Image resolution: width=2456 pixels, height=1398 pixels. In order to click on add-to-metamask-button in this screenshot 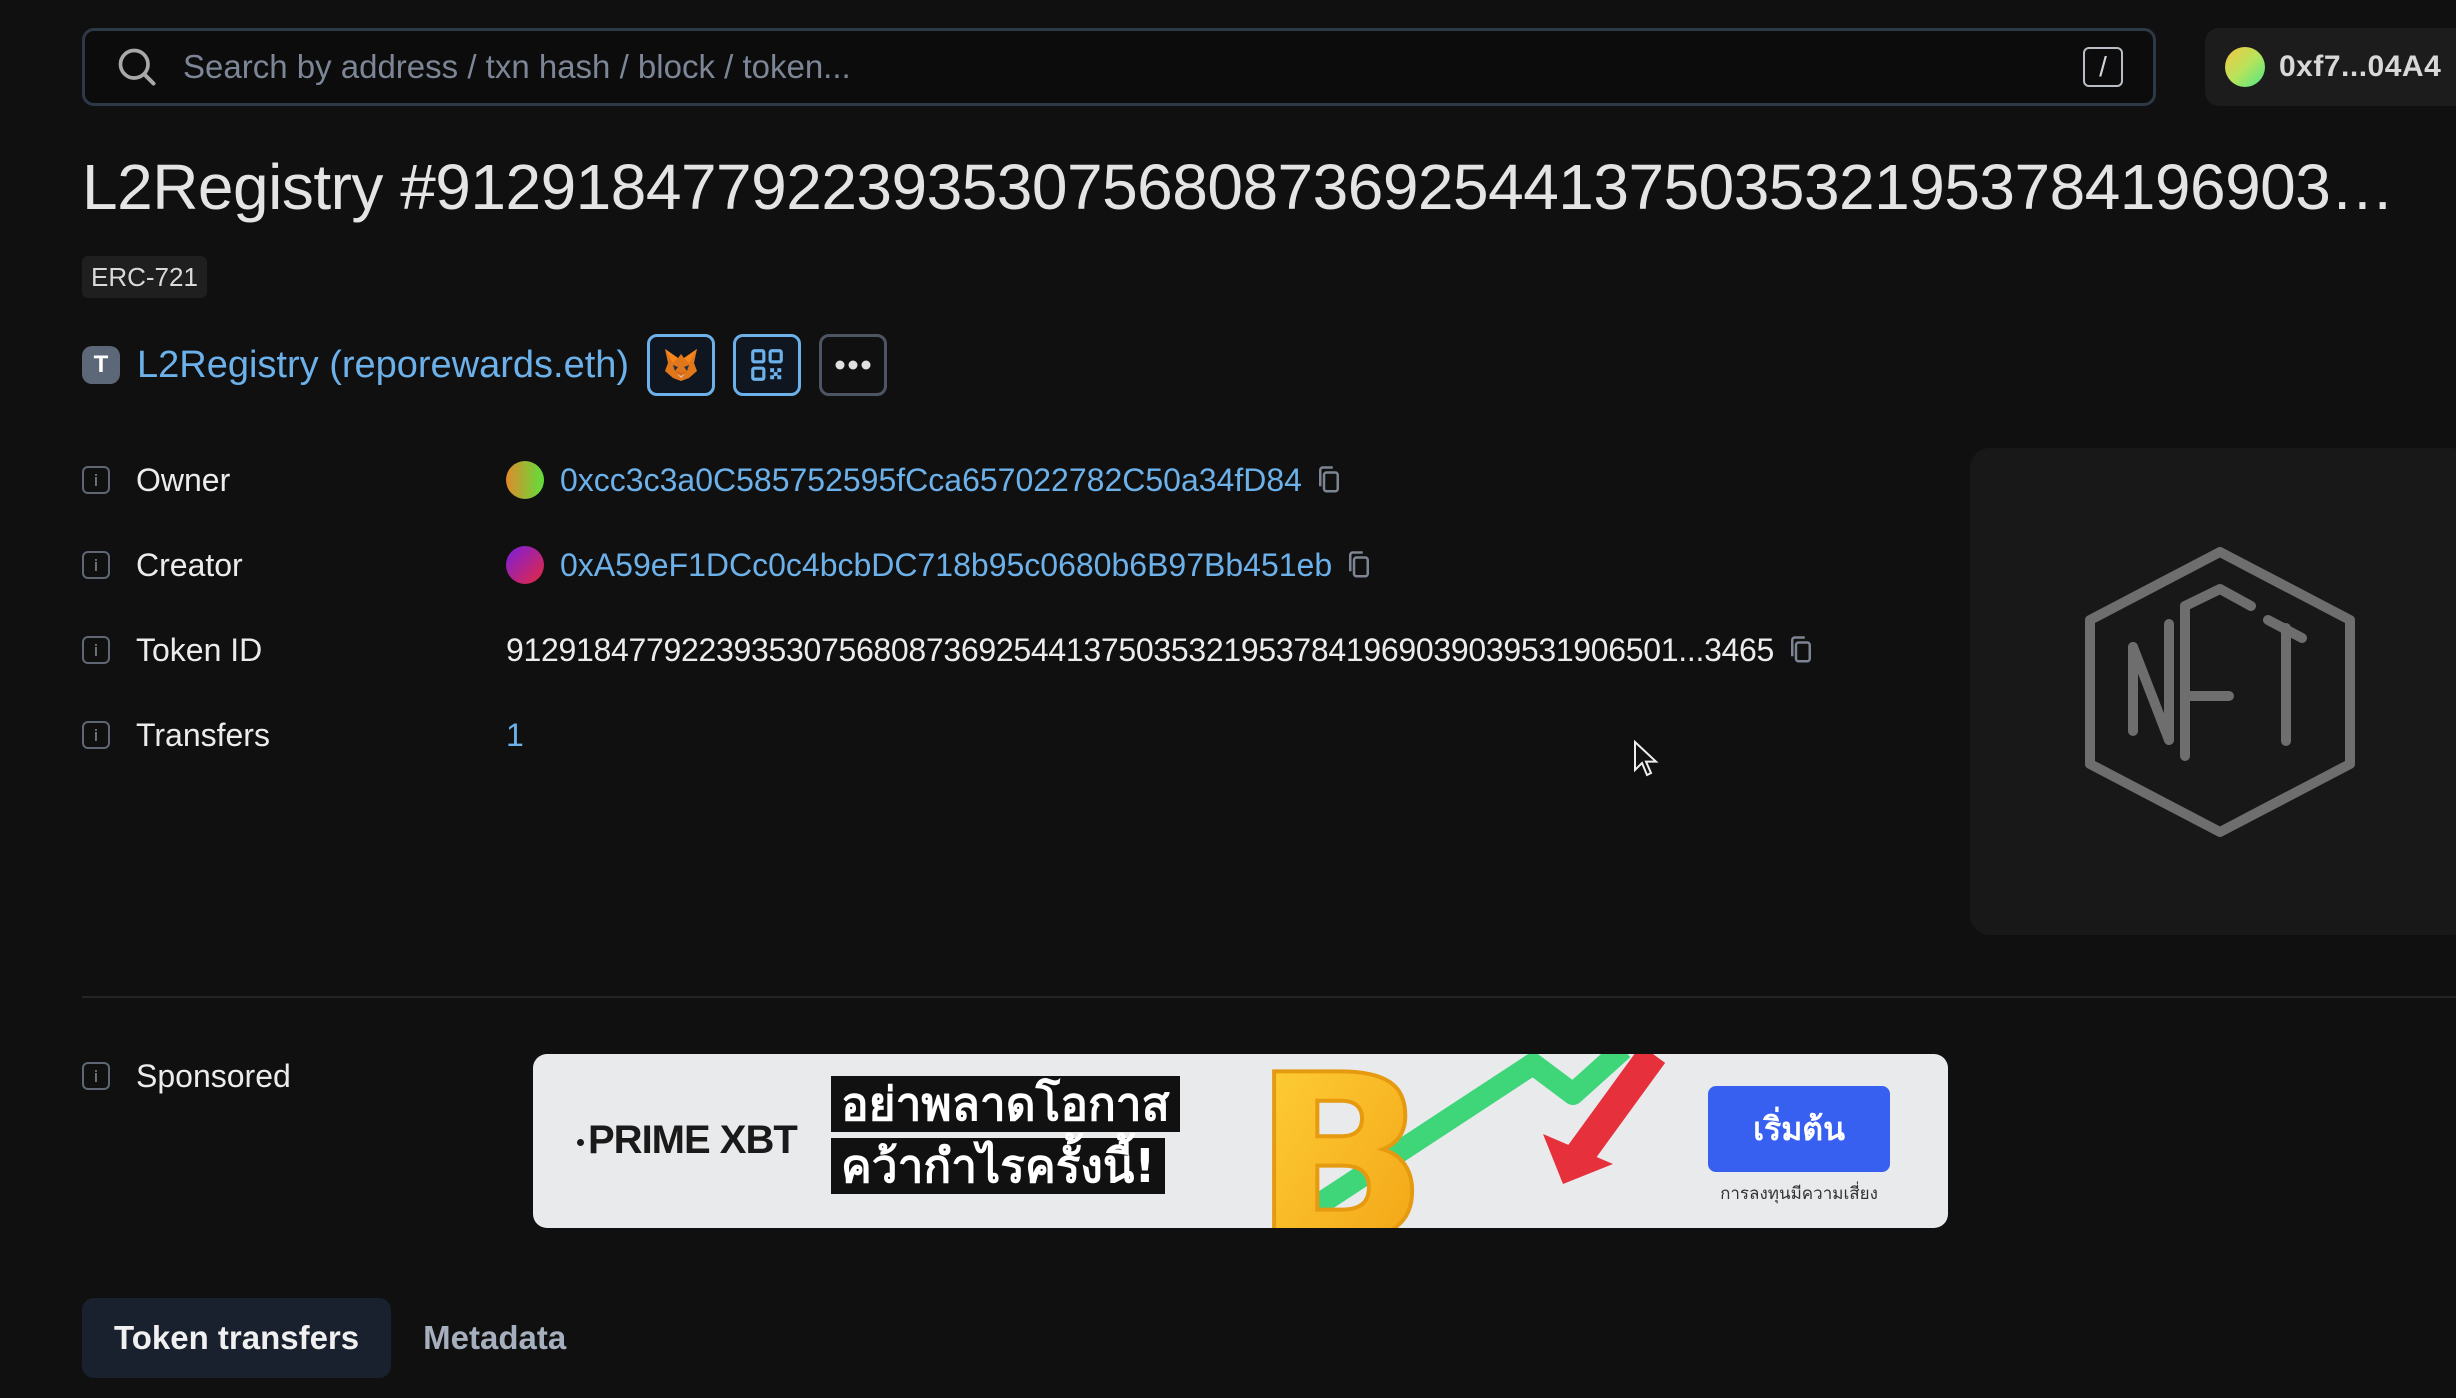, I will do `click(681, 365)`.